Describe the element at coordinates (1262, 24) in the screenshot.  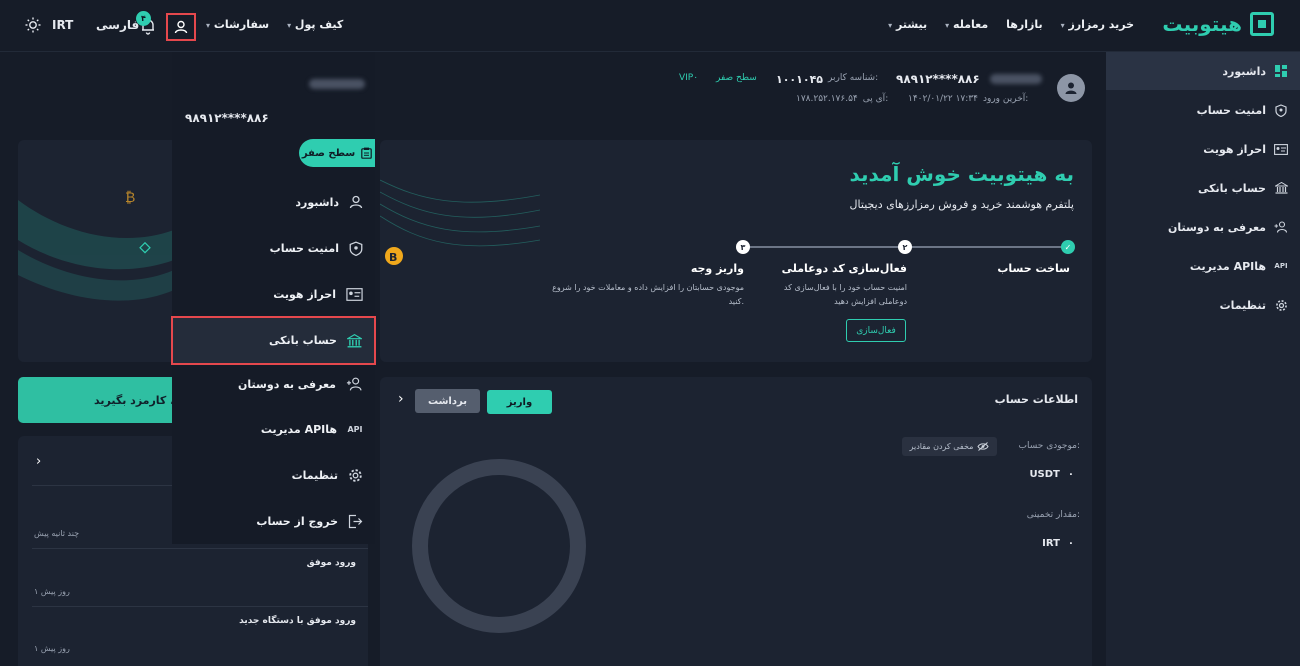
I see `logo-icon` at that location.